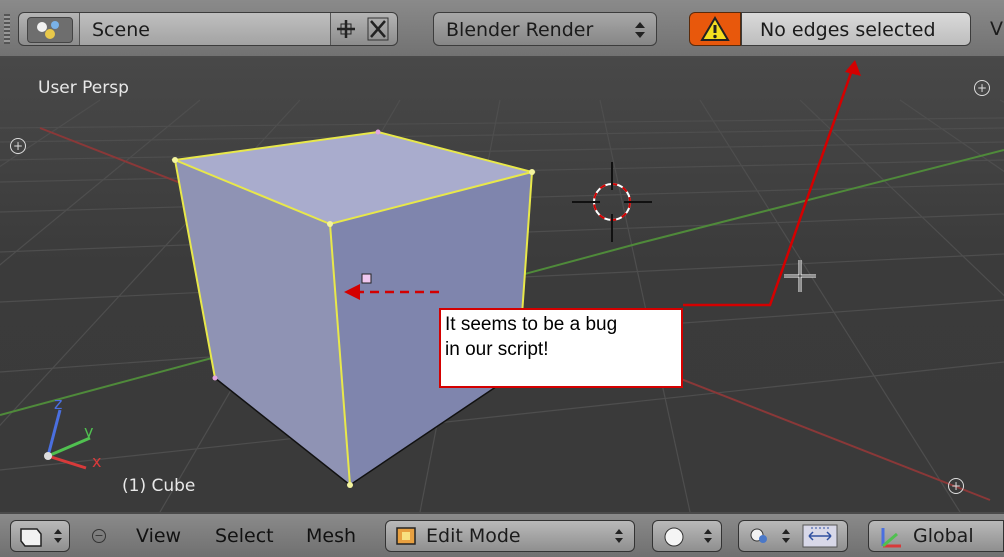 The width and height of the screenshot is (1004, 557). Describe the element at coordinates (158, 536) in the screenshot. I see `menu-view: View` at that location.